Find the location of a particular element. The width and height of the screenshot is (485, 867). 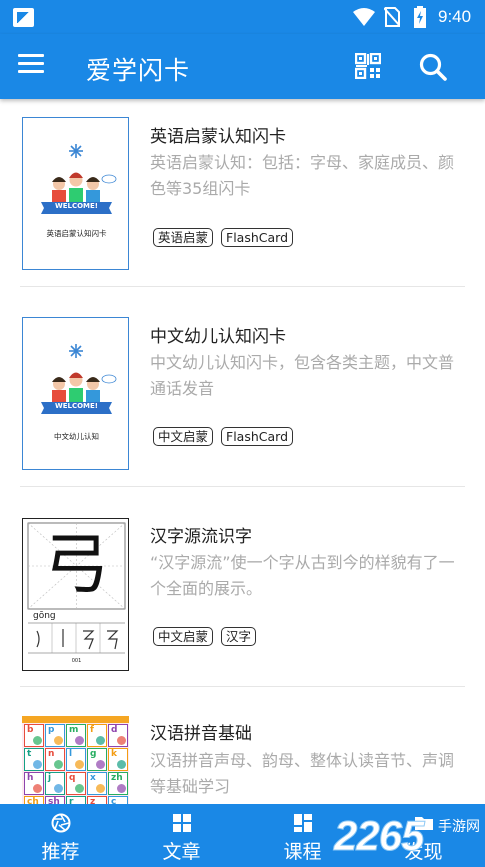

course-description: 中文幼儿认知闪卡，包含各类主题，中文普通话发音 is located at coordinates (302, 375).